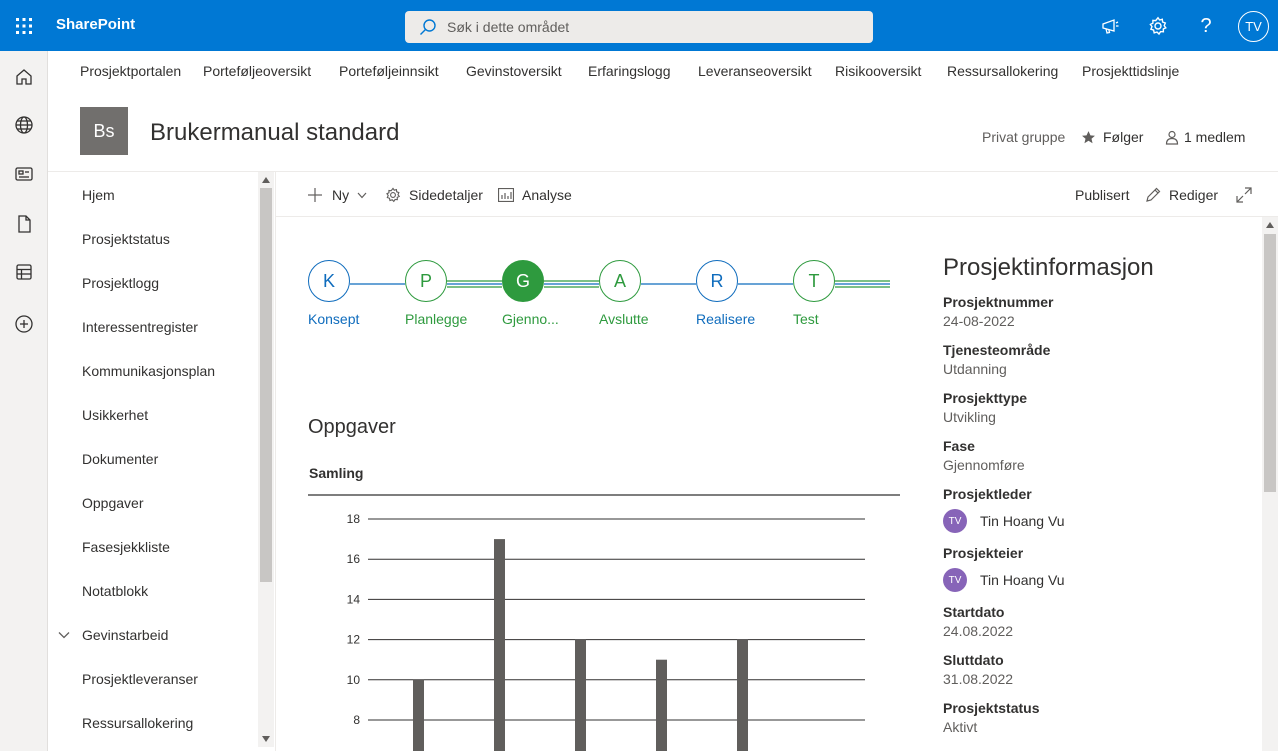 The height and width of the screenshot is (751, 1278). What do you see at coordinates (1215, 137) in the screenshot?
I see `members-label: 1 medlem` at bounding box center [1215, 137].